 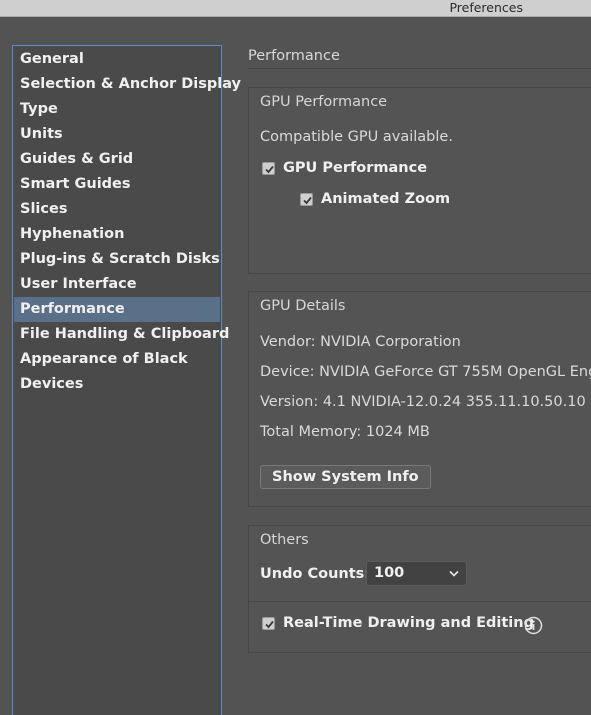 I want to click on group-title-gpu-performance: GPU Performance, so click(x=324, y=102).